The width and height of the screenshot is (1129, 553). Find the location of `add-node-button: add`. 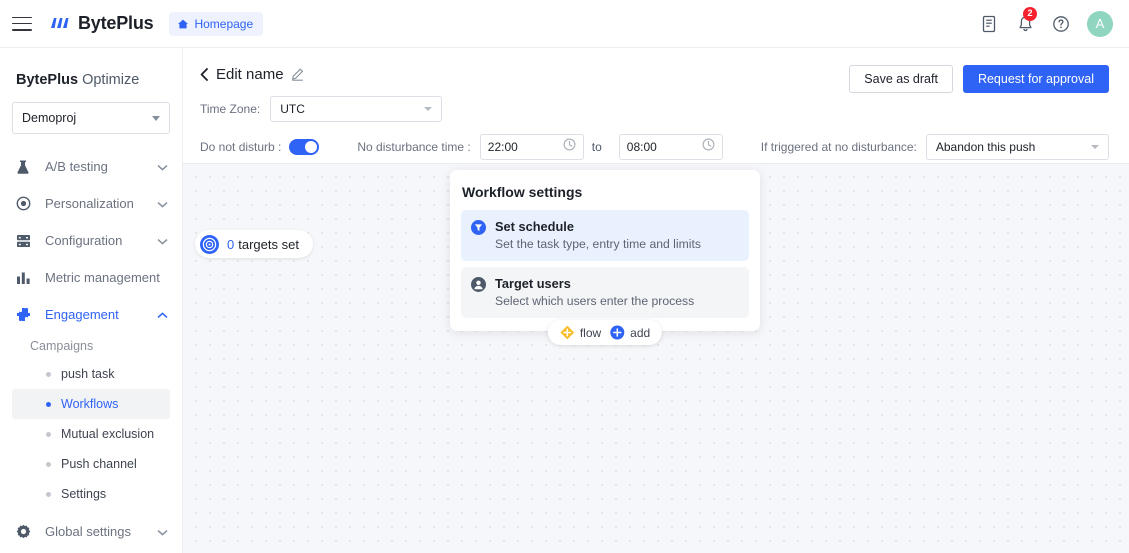

add-node-button: add is located at coordinates (630, 332).